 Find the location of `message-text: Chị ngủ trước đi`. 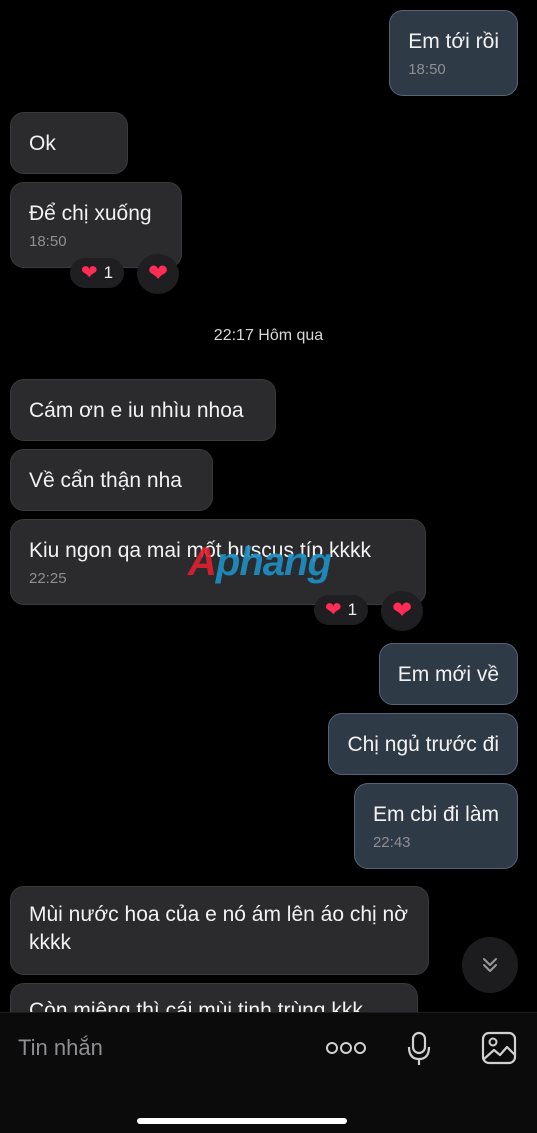

message-text: Chị ngủ trước đi is located at coordinates (423, 744).